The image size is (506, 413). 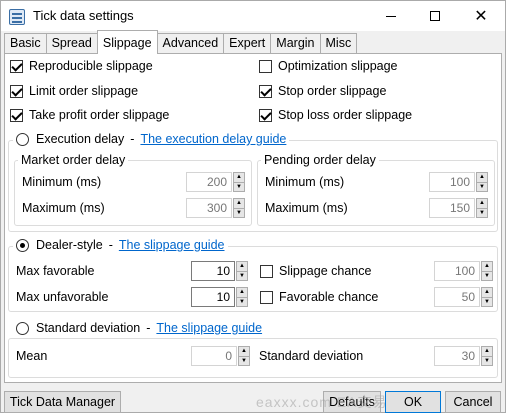 What do you see at coordinates (253, 358) in the screenshot?
I see `standard-deviation-group` at bounding box center [253, 358].